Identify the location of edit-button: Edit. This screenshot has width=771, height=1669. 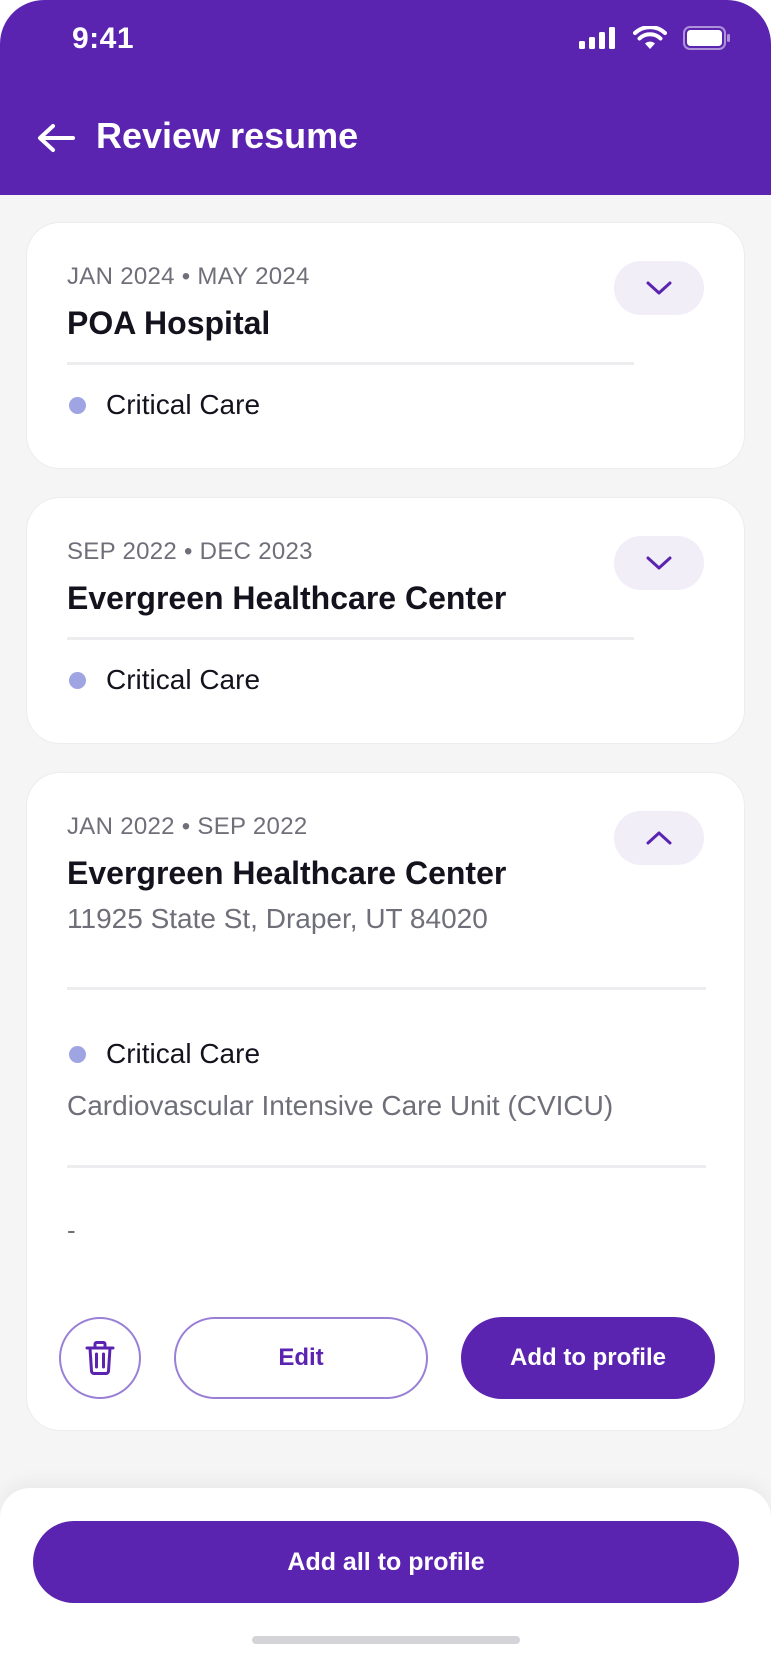
(301, 1358).